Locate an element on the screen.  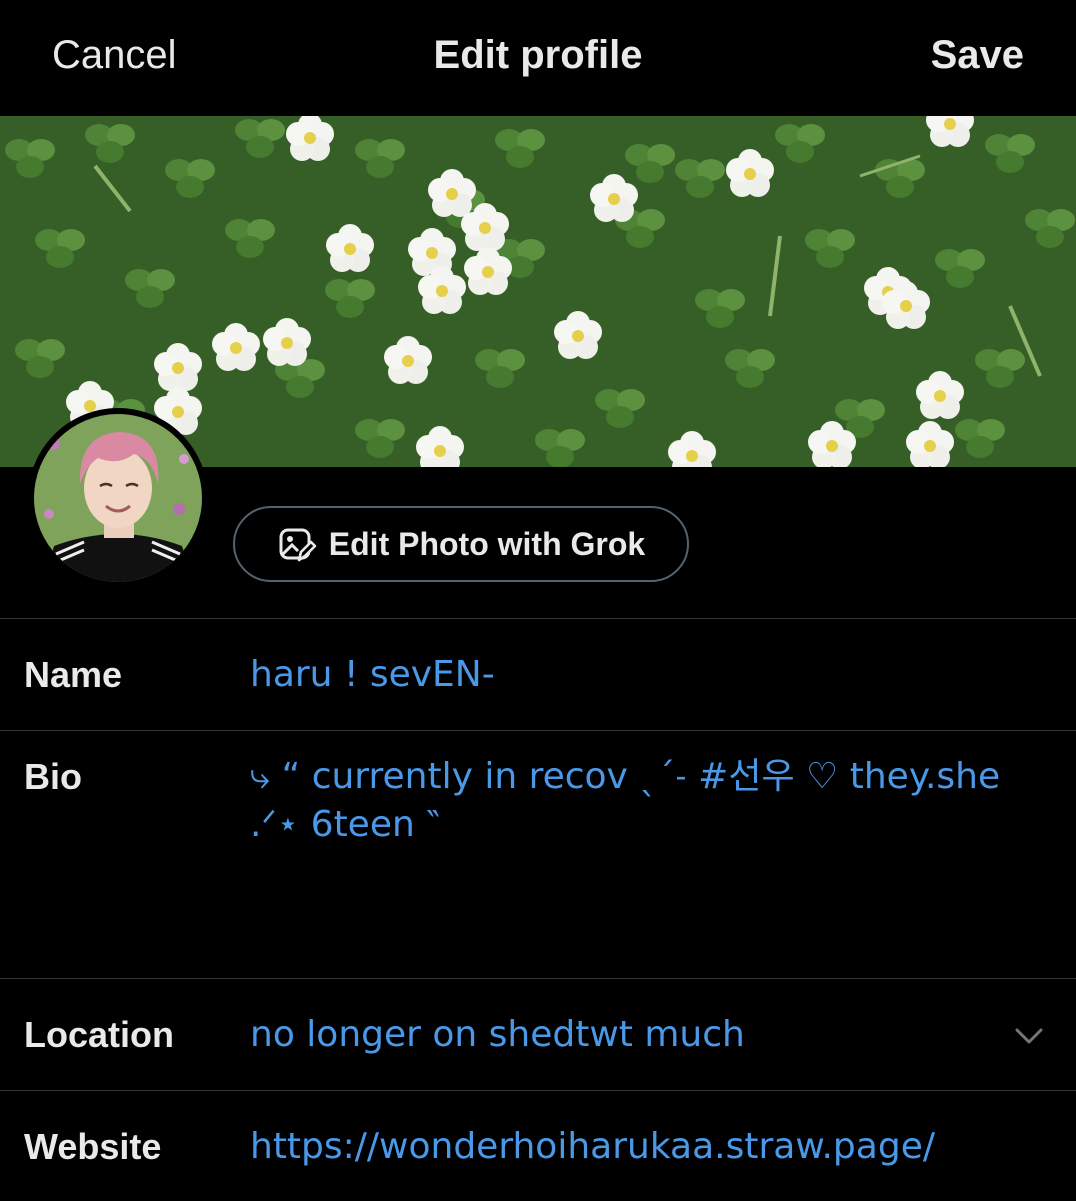
edit-photo-with-grok-label: Edit Photo with Grok is located at coordinates (487, 544).